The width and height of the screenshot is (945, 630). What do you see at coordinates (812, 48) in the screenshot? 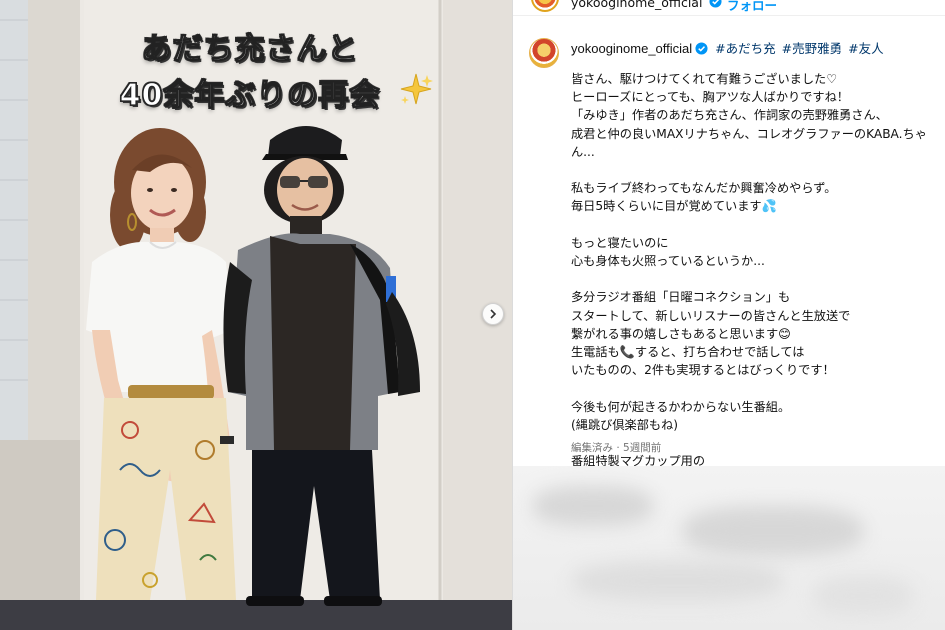
I see `hashtag-link: #売野雅勇` at bounding box center [812, 48].